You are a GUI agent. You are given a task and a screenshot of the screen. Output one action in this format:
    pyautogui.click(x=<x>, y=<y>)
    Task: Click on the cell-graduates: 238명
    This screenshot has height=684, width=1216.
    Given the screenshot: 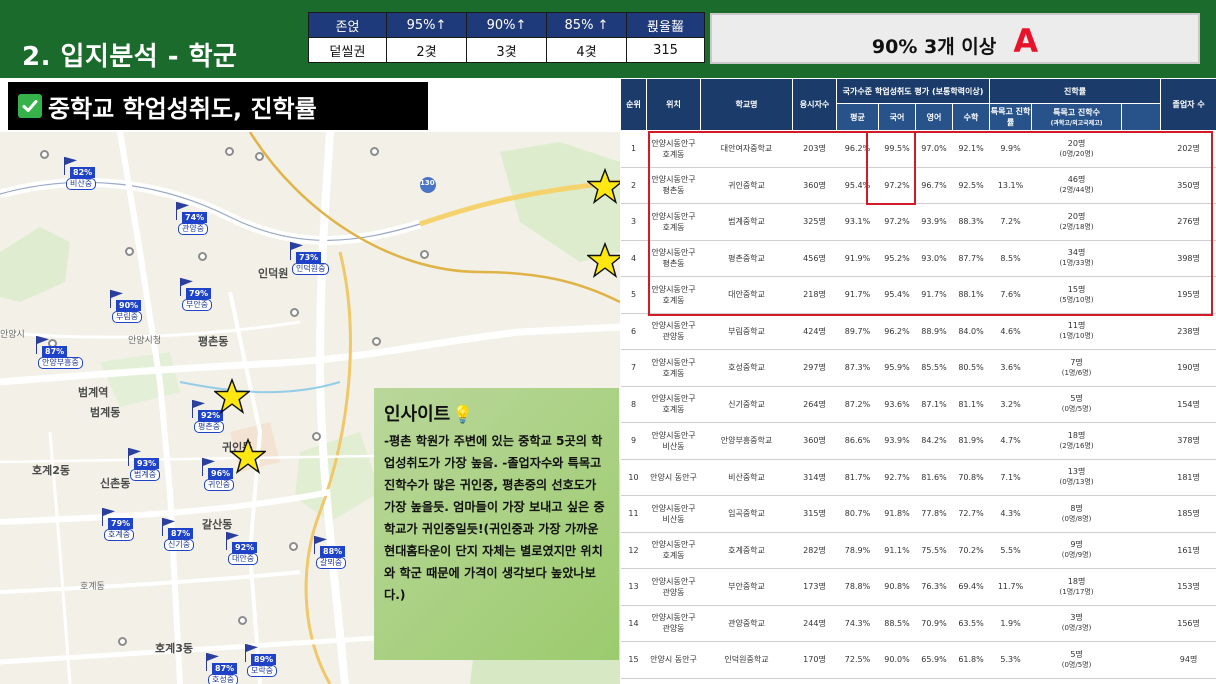 What is the action you would take?
    pyautogui.click(x=1188, y=331)
    